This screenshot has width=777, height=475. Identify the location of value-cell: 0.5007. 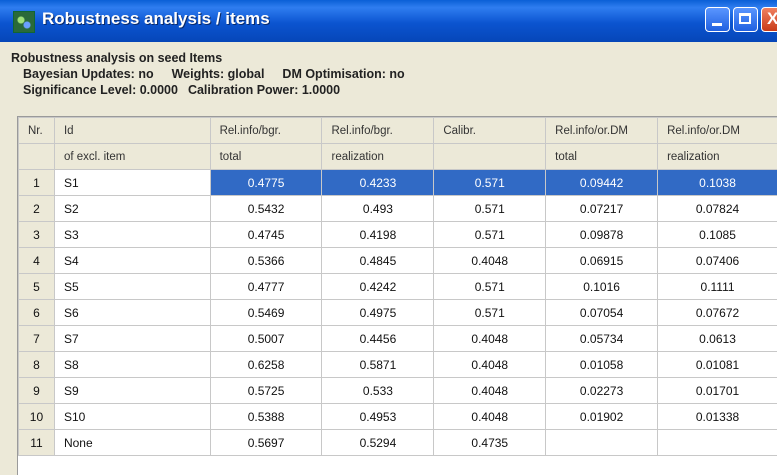
(266, 338).